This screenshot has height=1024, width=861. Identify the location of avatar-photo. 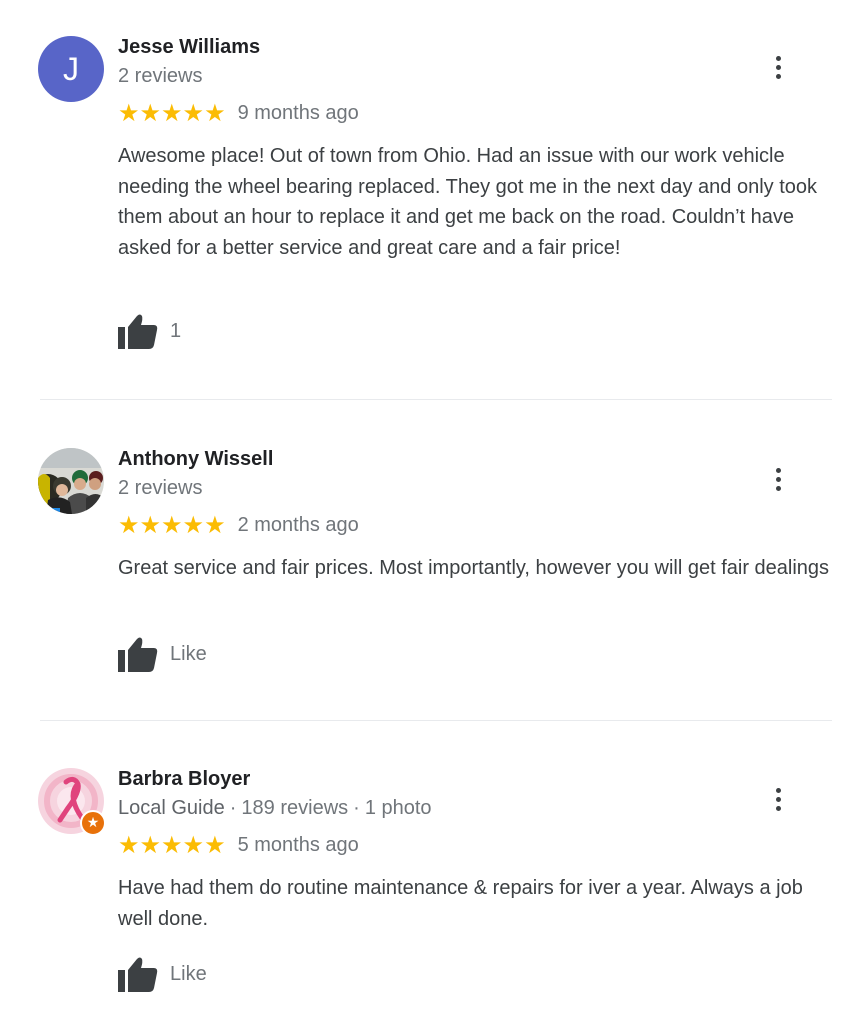
(71, 481).